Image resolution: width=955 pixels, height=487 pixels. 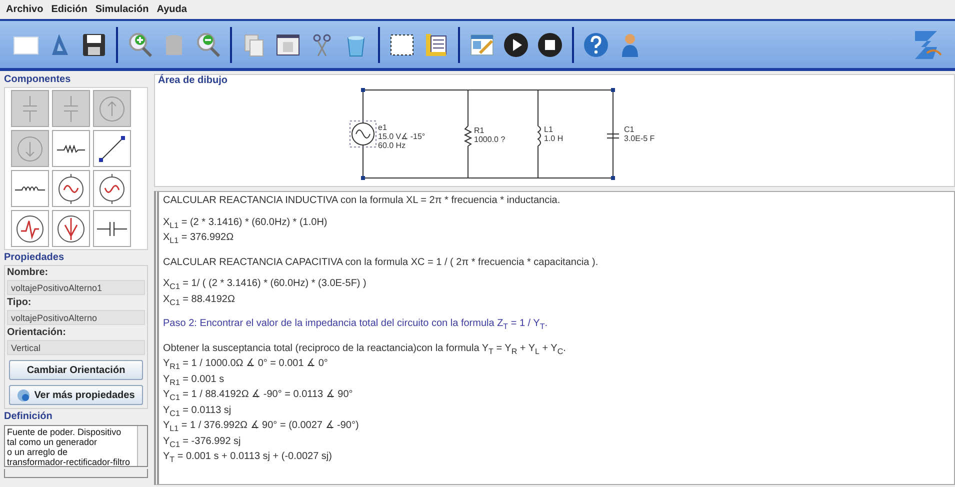 What do you see at coordinates (402, 136) in the screenshot?
I see `source-label: 15.0 V∡ -15°` at bounding box center [402, 136].